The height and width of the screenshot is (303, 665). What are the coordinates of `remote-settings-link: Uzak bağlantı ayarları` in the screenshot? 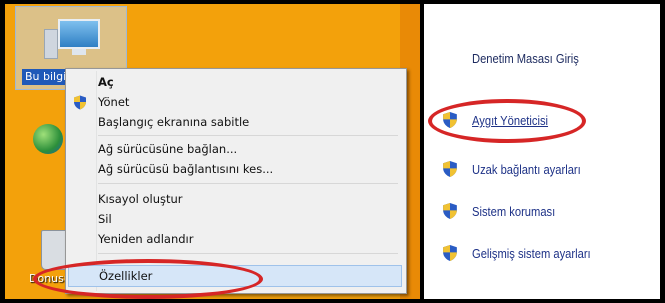 It's located at (526, 169).